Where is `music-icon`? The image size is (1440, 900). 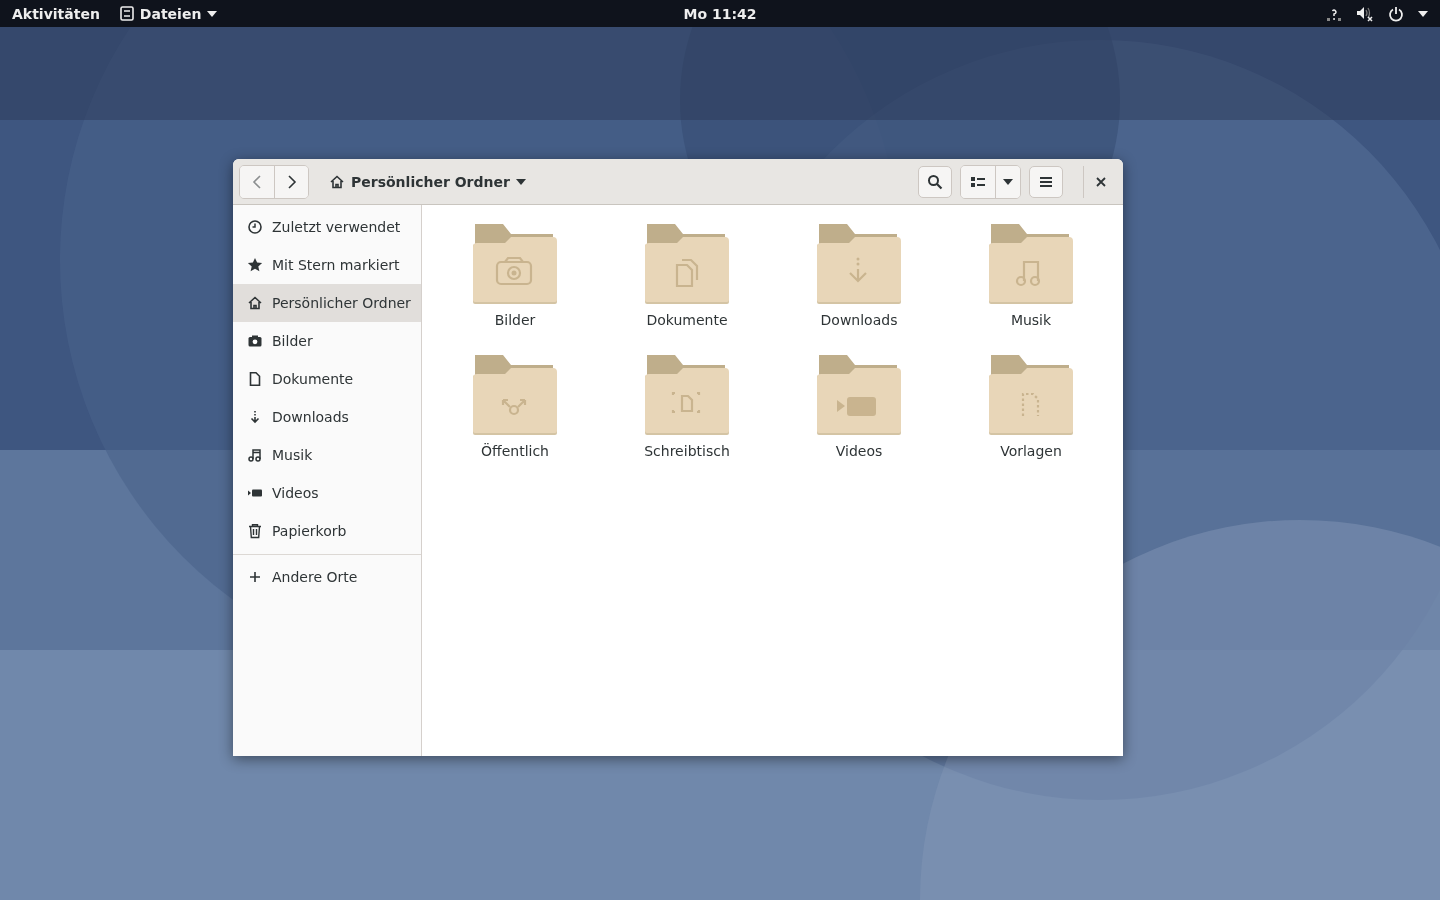
music-icon is located at coordinates (255, 455).